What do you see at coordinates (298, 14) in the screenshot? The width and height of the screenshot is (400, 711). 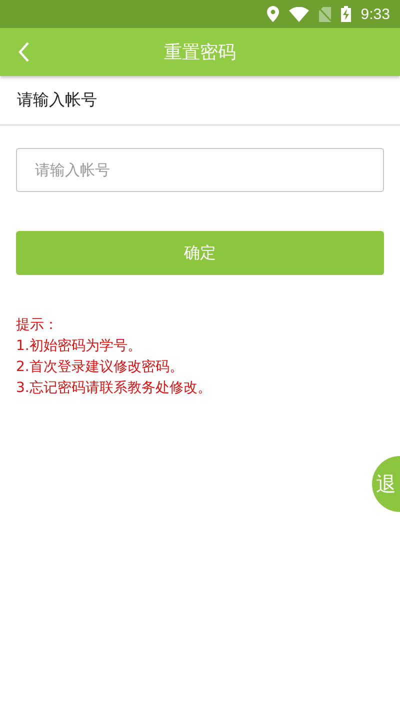 I see `wifi-icon` at bounding box center [298, 14].